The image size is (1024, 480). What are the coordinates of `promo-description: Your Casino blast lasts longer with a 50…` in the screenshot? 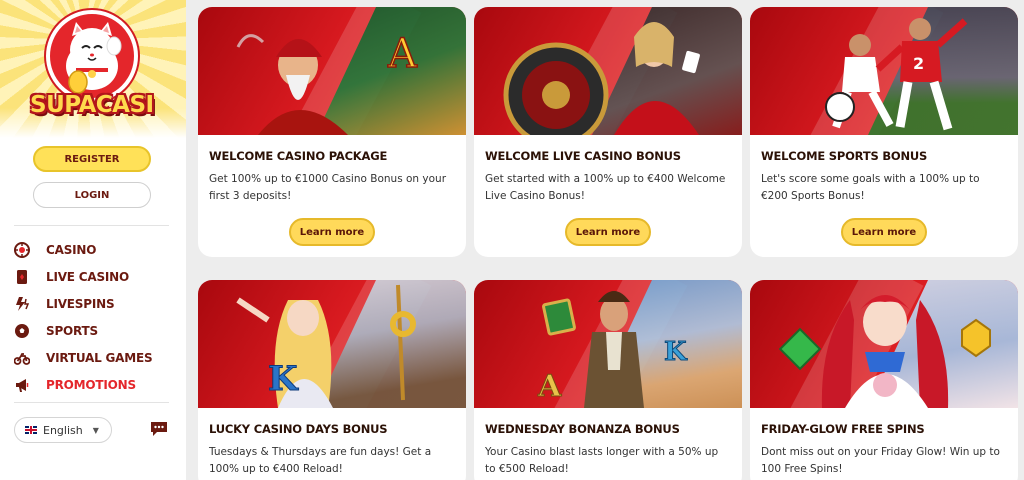 It's located at (602, 460).